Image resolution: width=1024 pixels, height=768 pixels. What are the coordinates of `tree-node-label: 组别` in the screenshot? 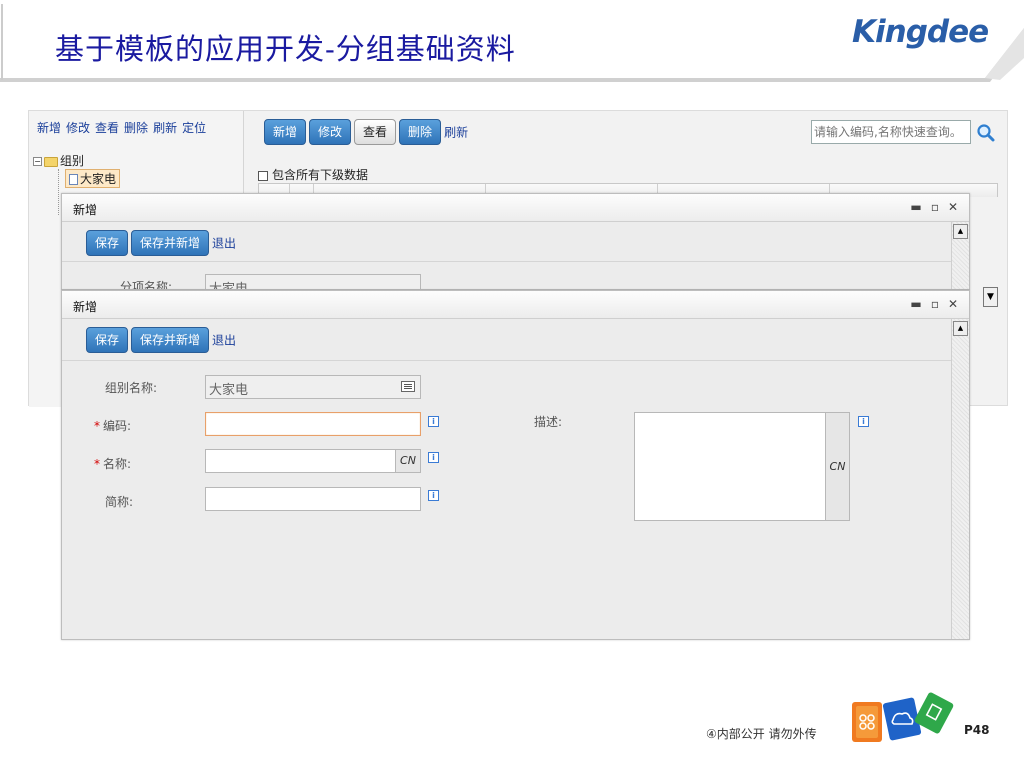 It's located at (72, 161).